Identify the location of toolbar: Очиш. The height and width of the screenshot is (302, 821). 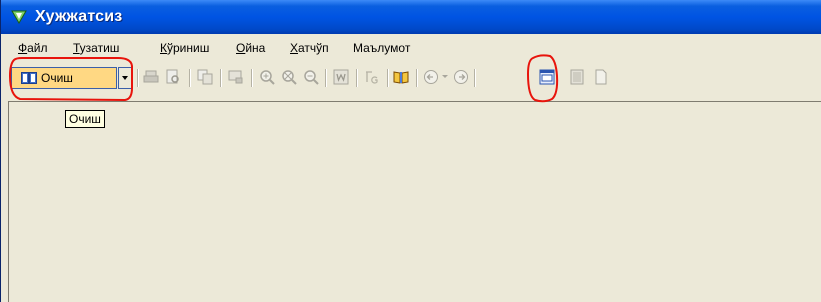
(412, 78).